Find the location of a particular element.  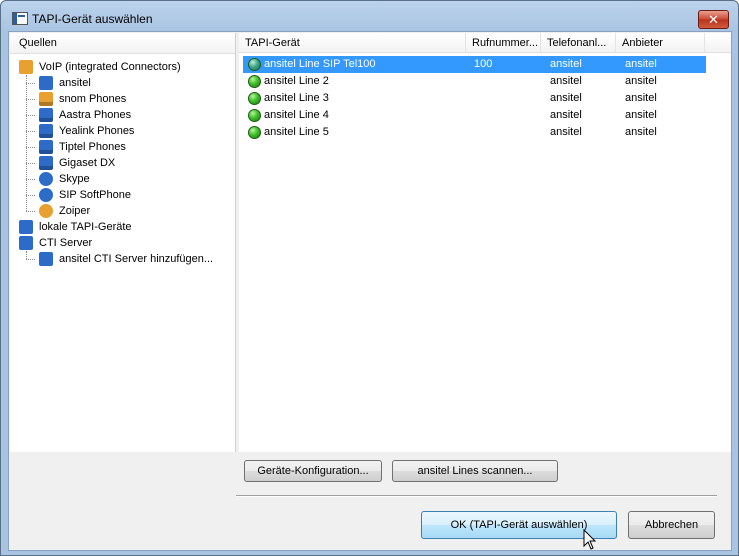

tree-item-label: VoIP (integrated Connectors) is located at coordinates (110, 67).